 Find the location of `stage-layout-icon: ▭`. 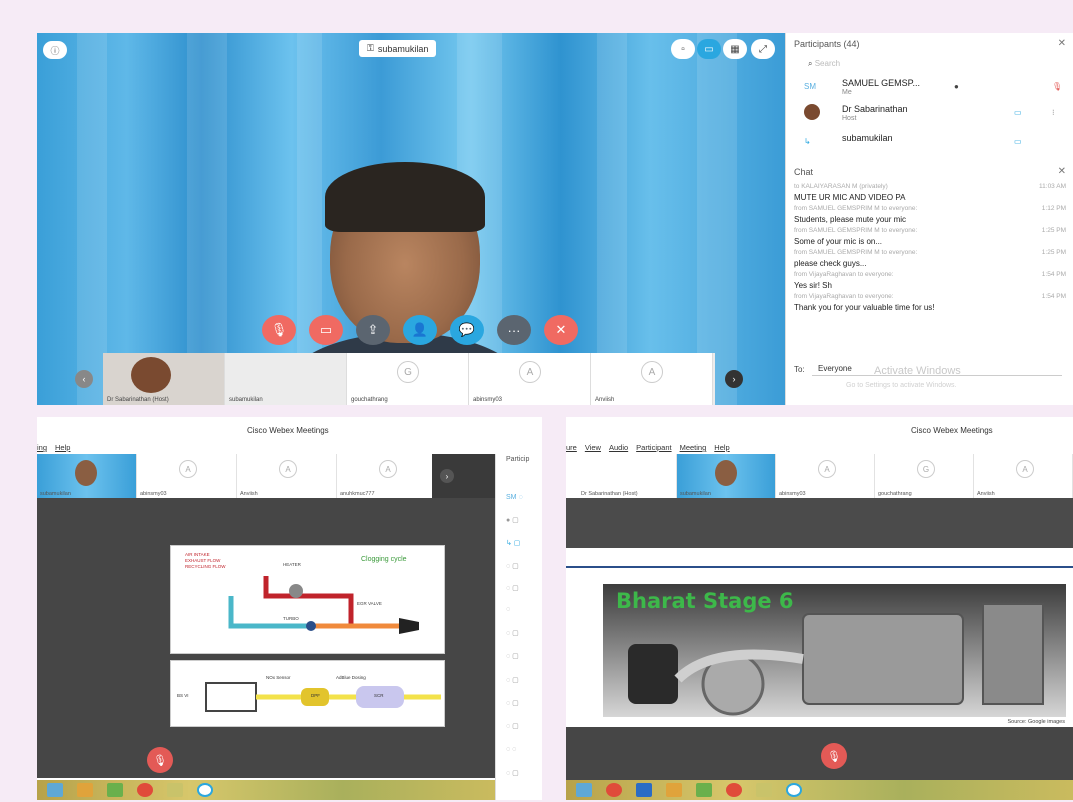

stage-layout-icon: ▭ is located at coordinates (709, 49).